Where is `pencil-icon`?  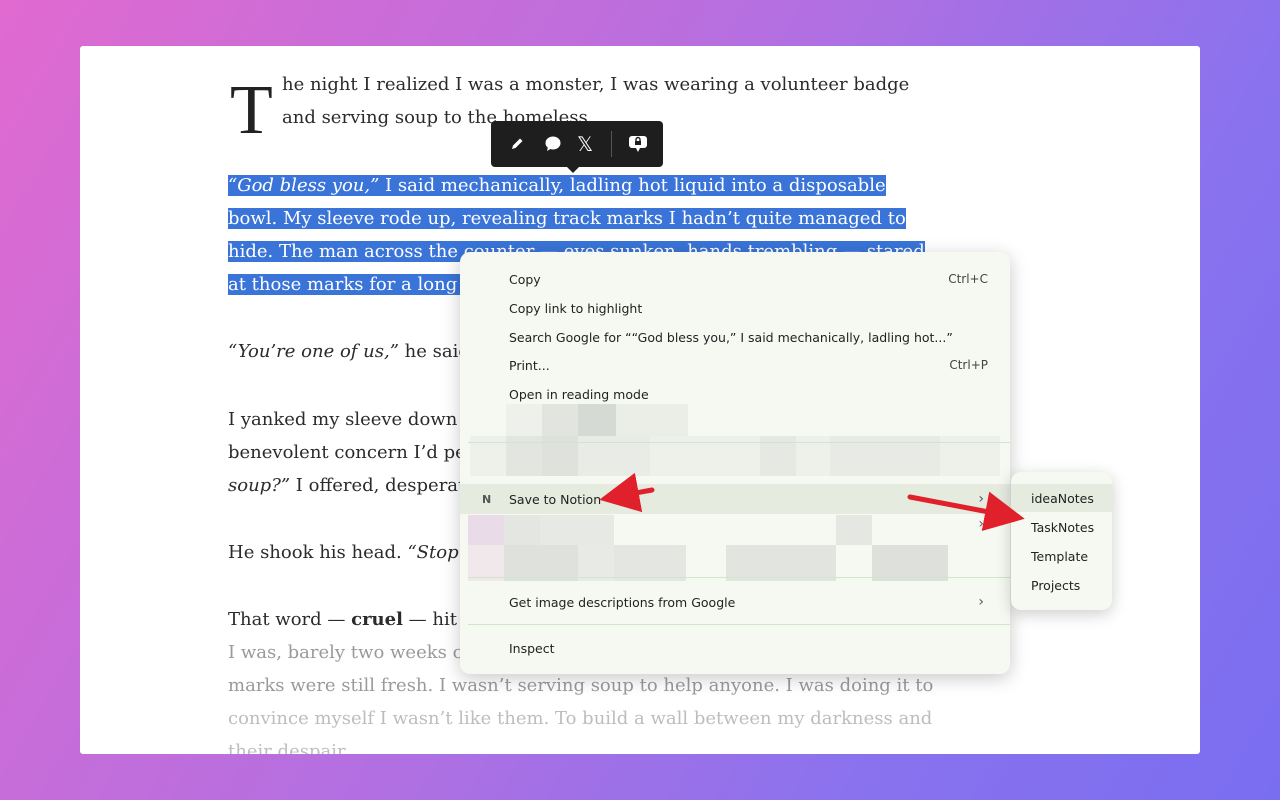
pencil-icon is located at coordinates (517, 144).